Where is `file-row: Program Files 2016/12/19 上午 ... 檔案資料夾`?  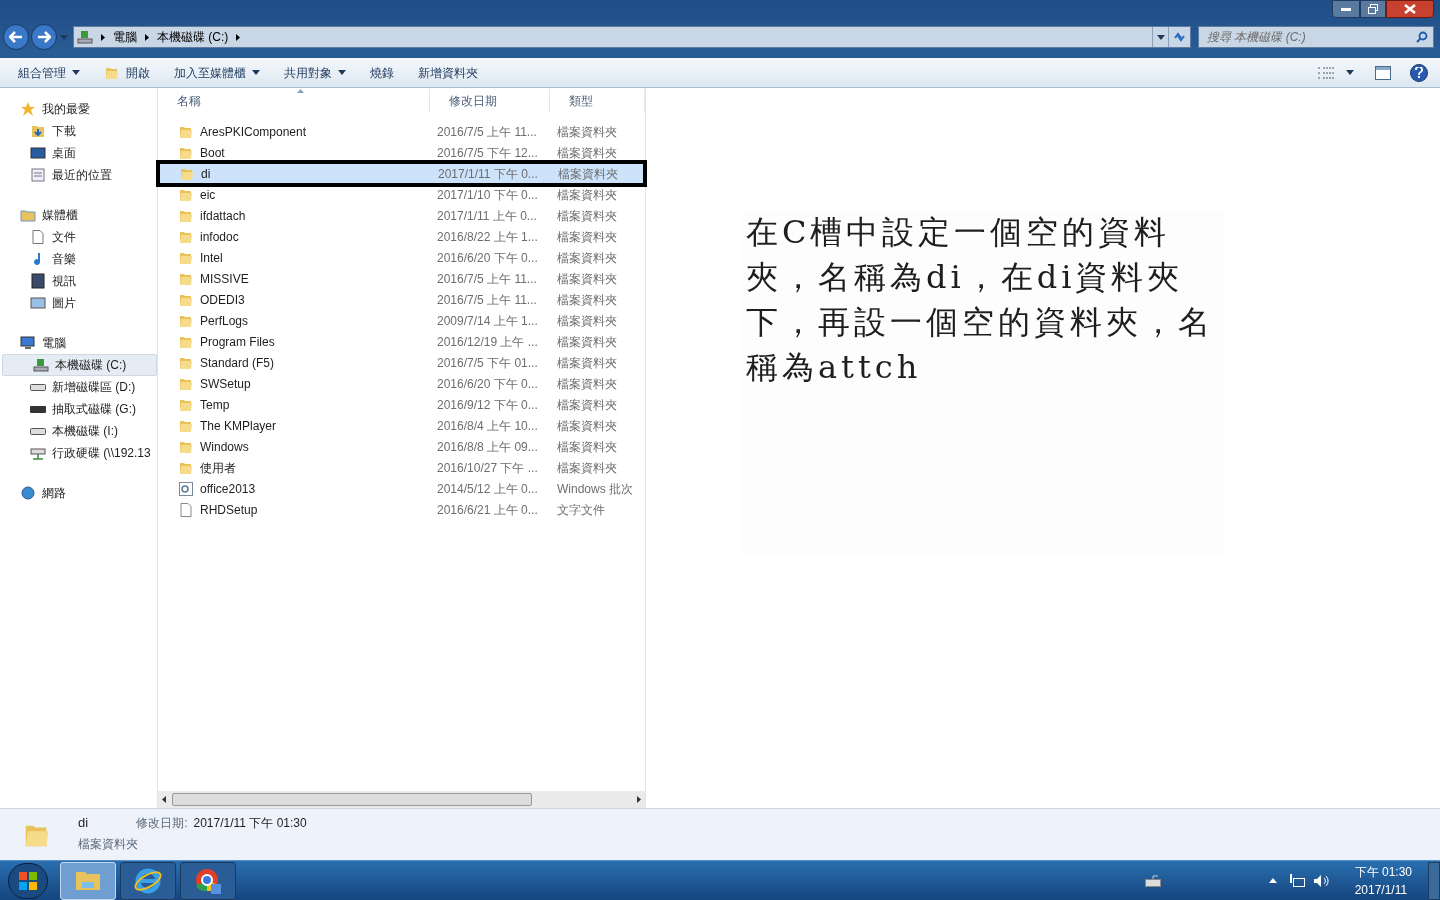
file-row: Program Files 2016/12/19 上午 ... 檔案資料夾 is located at coordinates (401, 341).